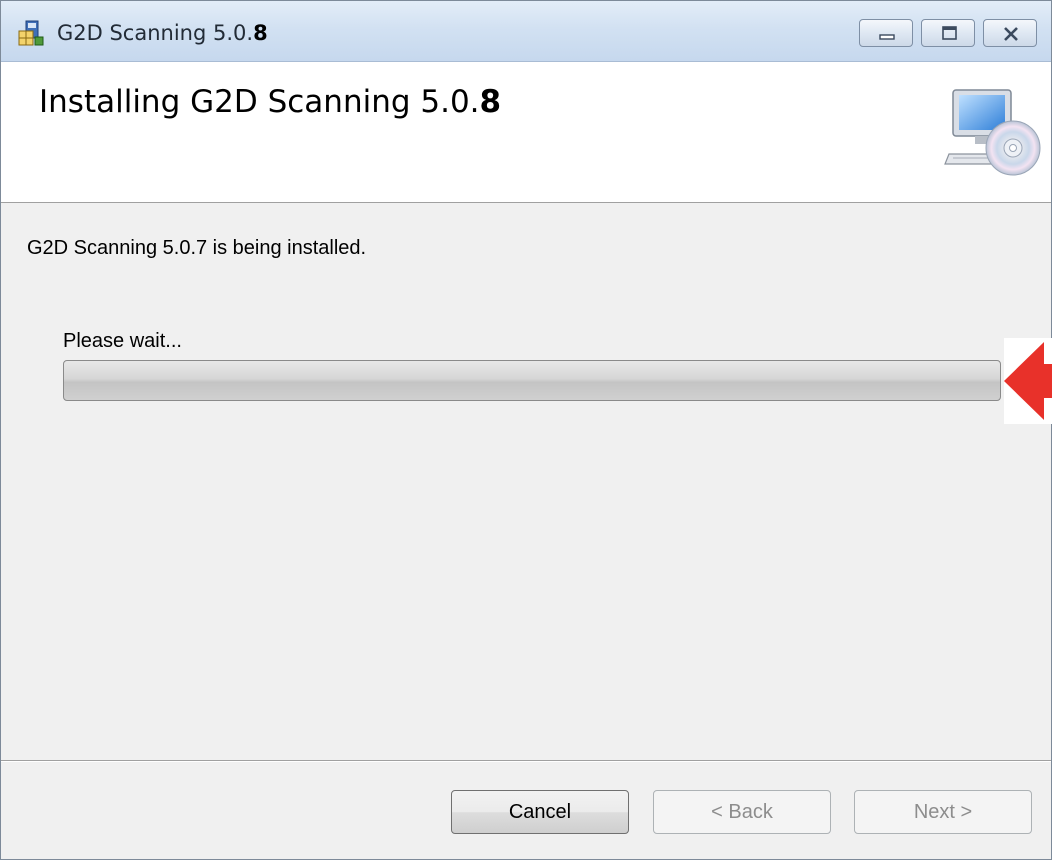 The image size is (1052, 860). I want to click on back-button: < Back, so click(742, 812).